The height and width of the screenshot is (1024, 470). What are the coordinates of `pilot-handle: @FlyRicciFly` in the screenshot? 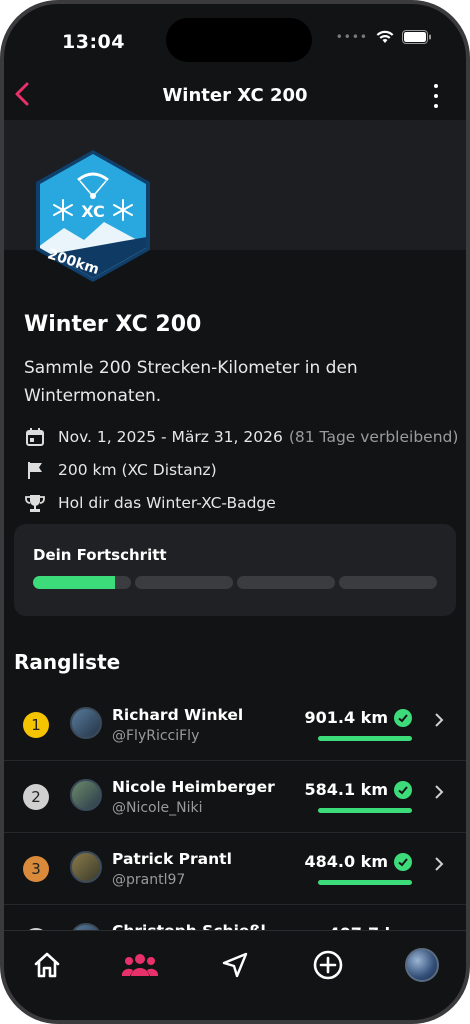 It's located at (156, 736).